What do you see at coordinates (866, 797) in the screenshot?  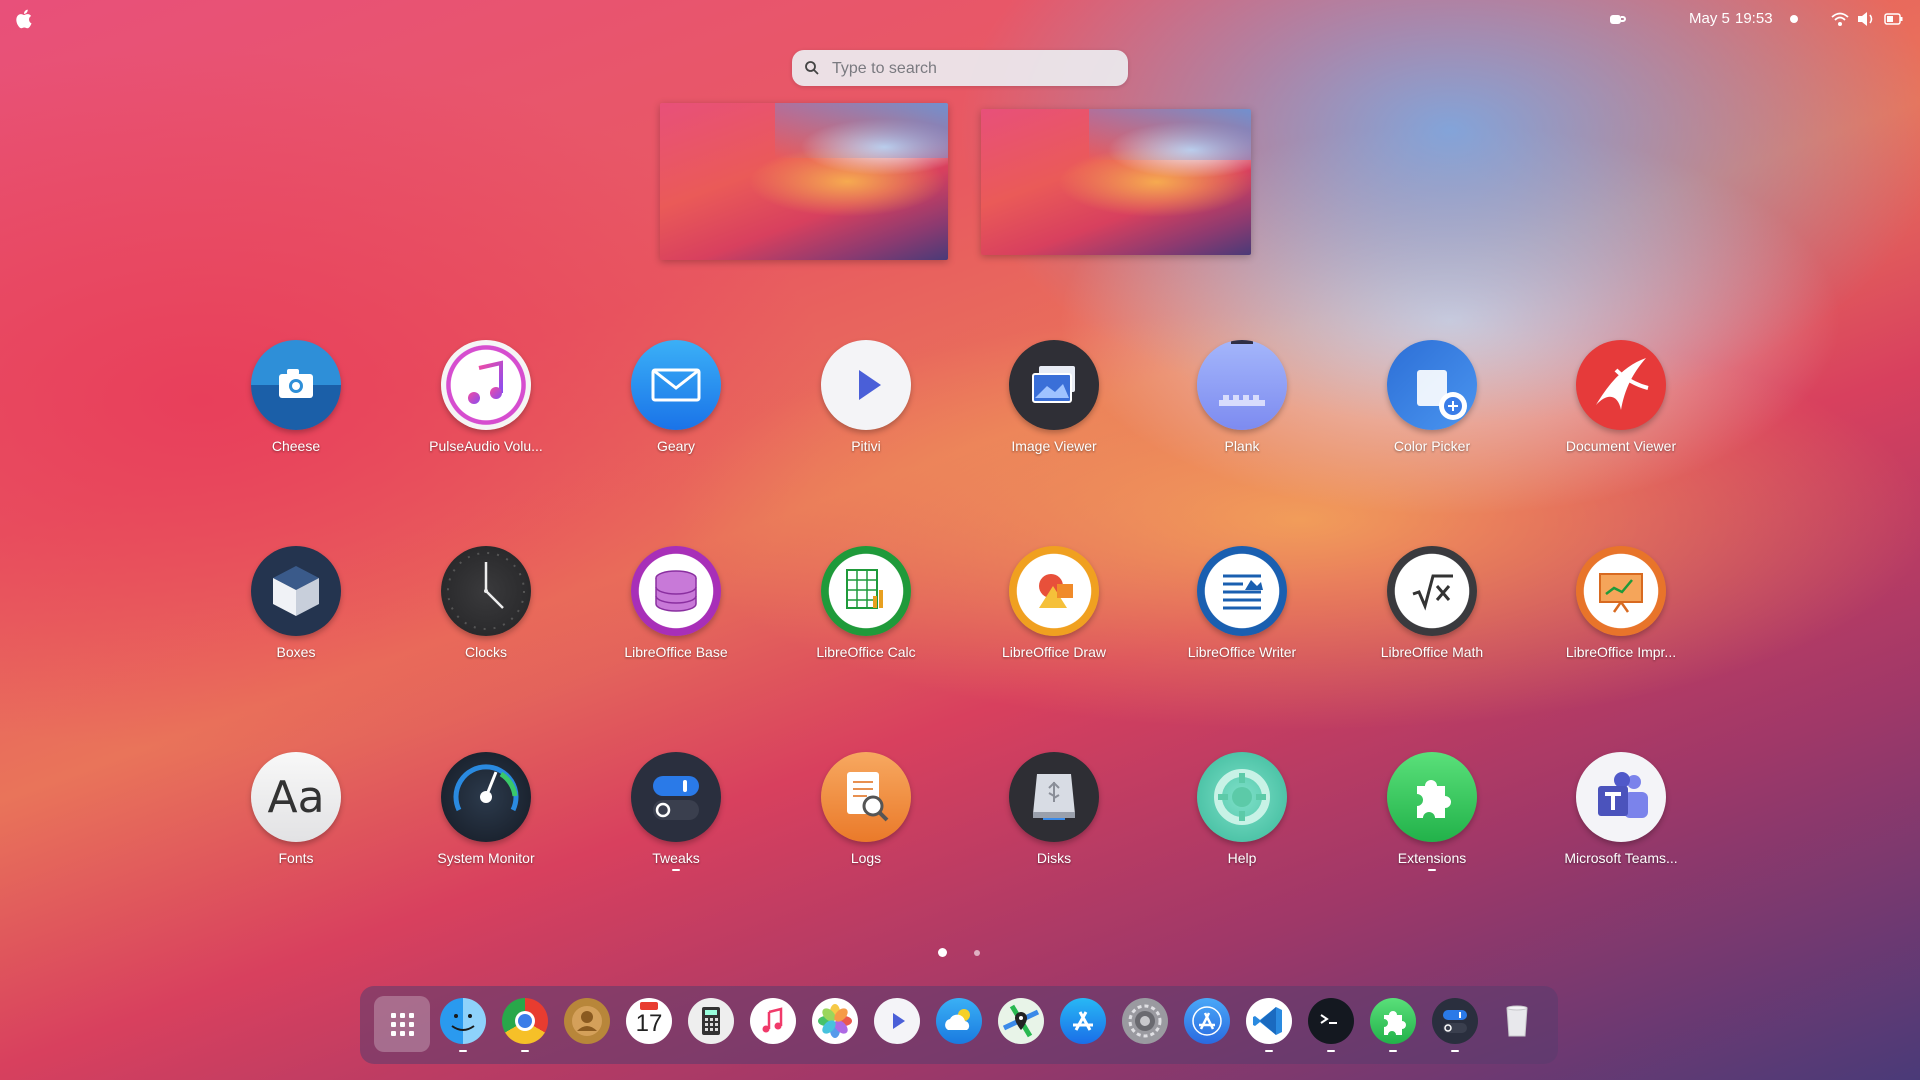 I see `logs-icon` at bounding box center [866, 797].